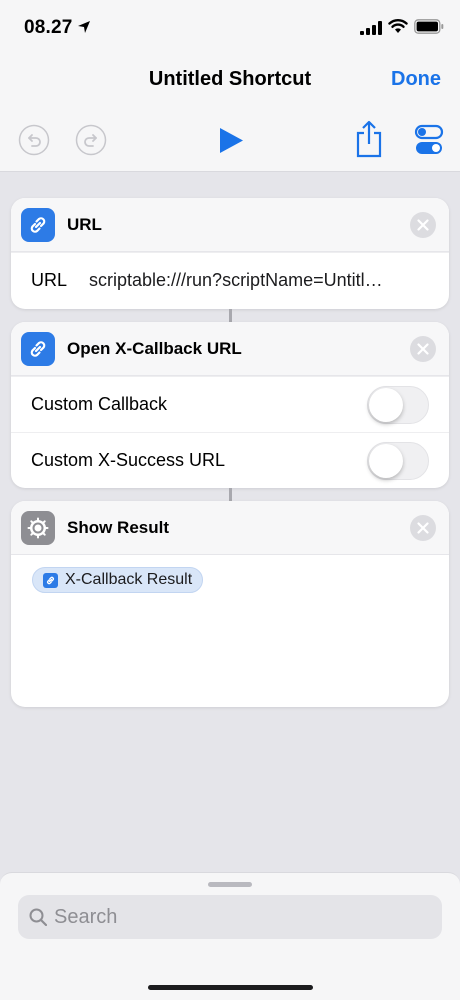 This screenshot has height=1000, width=460. Describe the element at coordinates (230, 884) in the screenshot. I see `sheet-grabber` at that location.